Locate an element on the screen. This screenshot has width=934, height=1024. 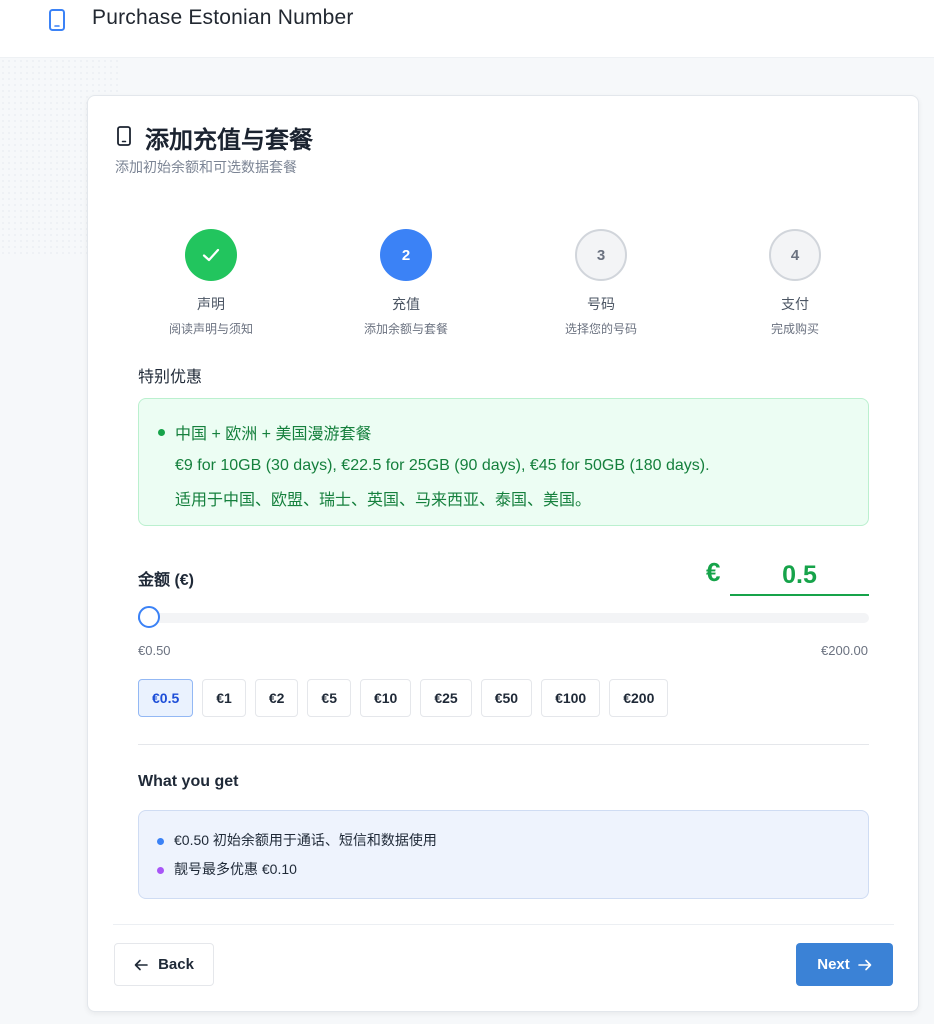
step-circle: 4 is located at coordinates (795, 255).